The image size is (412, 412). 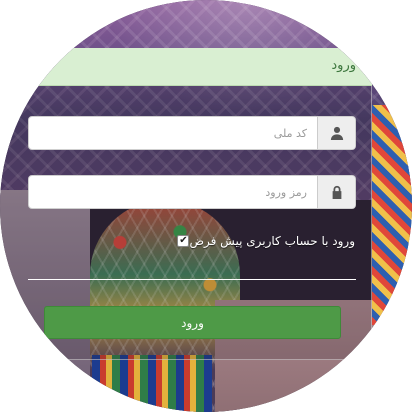 What do you see at coordinates (173, 133) in the screenshot?
I see `national-id-input` at bounding box center [173, 133].